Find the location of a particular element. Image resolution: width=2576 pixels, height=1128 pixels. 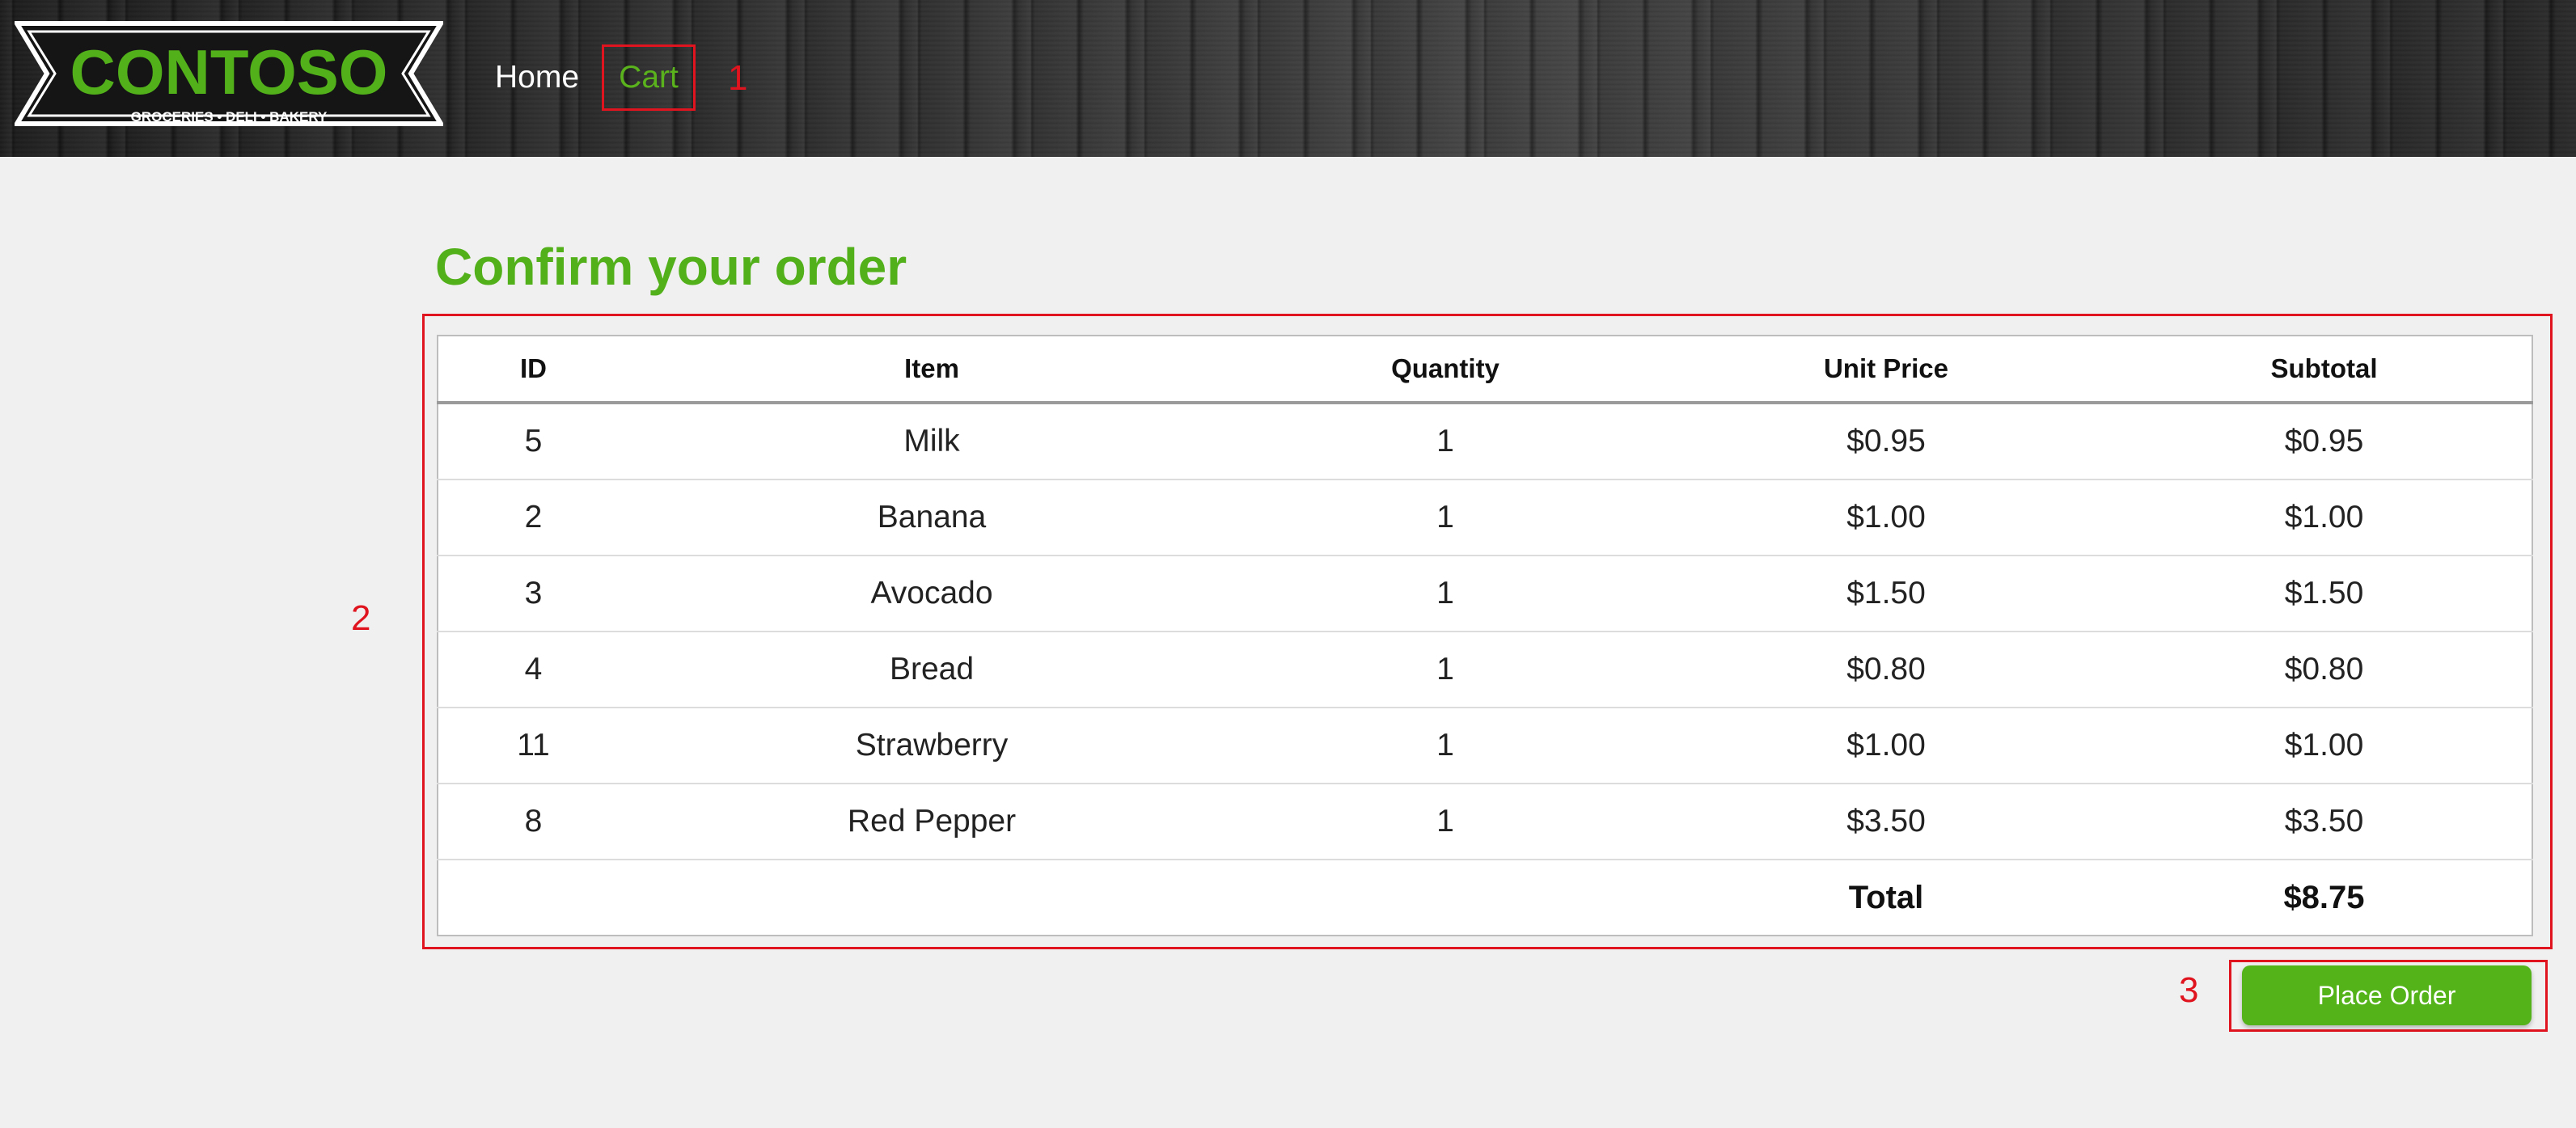

logo-banner-graphic: CONTOSO GROCERIES • DELI • BAKERY is located at coordinates (229, 73).